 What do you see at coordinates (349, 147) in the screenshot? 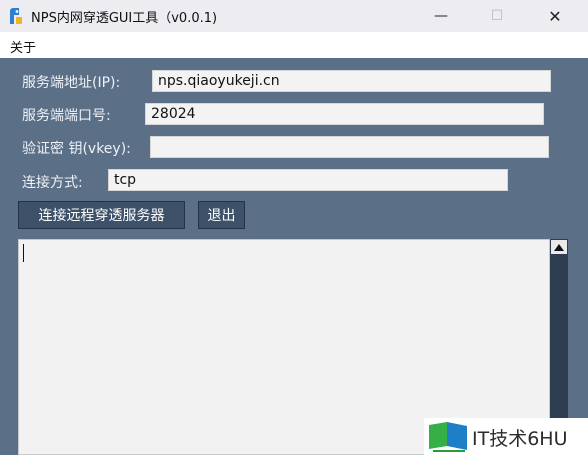
I see `vkey-input` at bounding box center [349, 147].